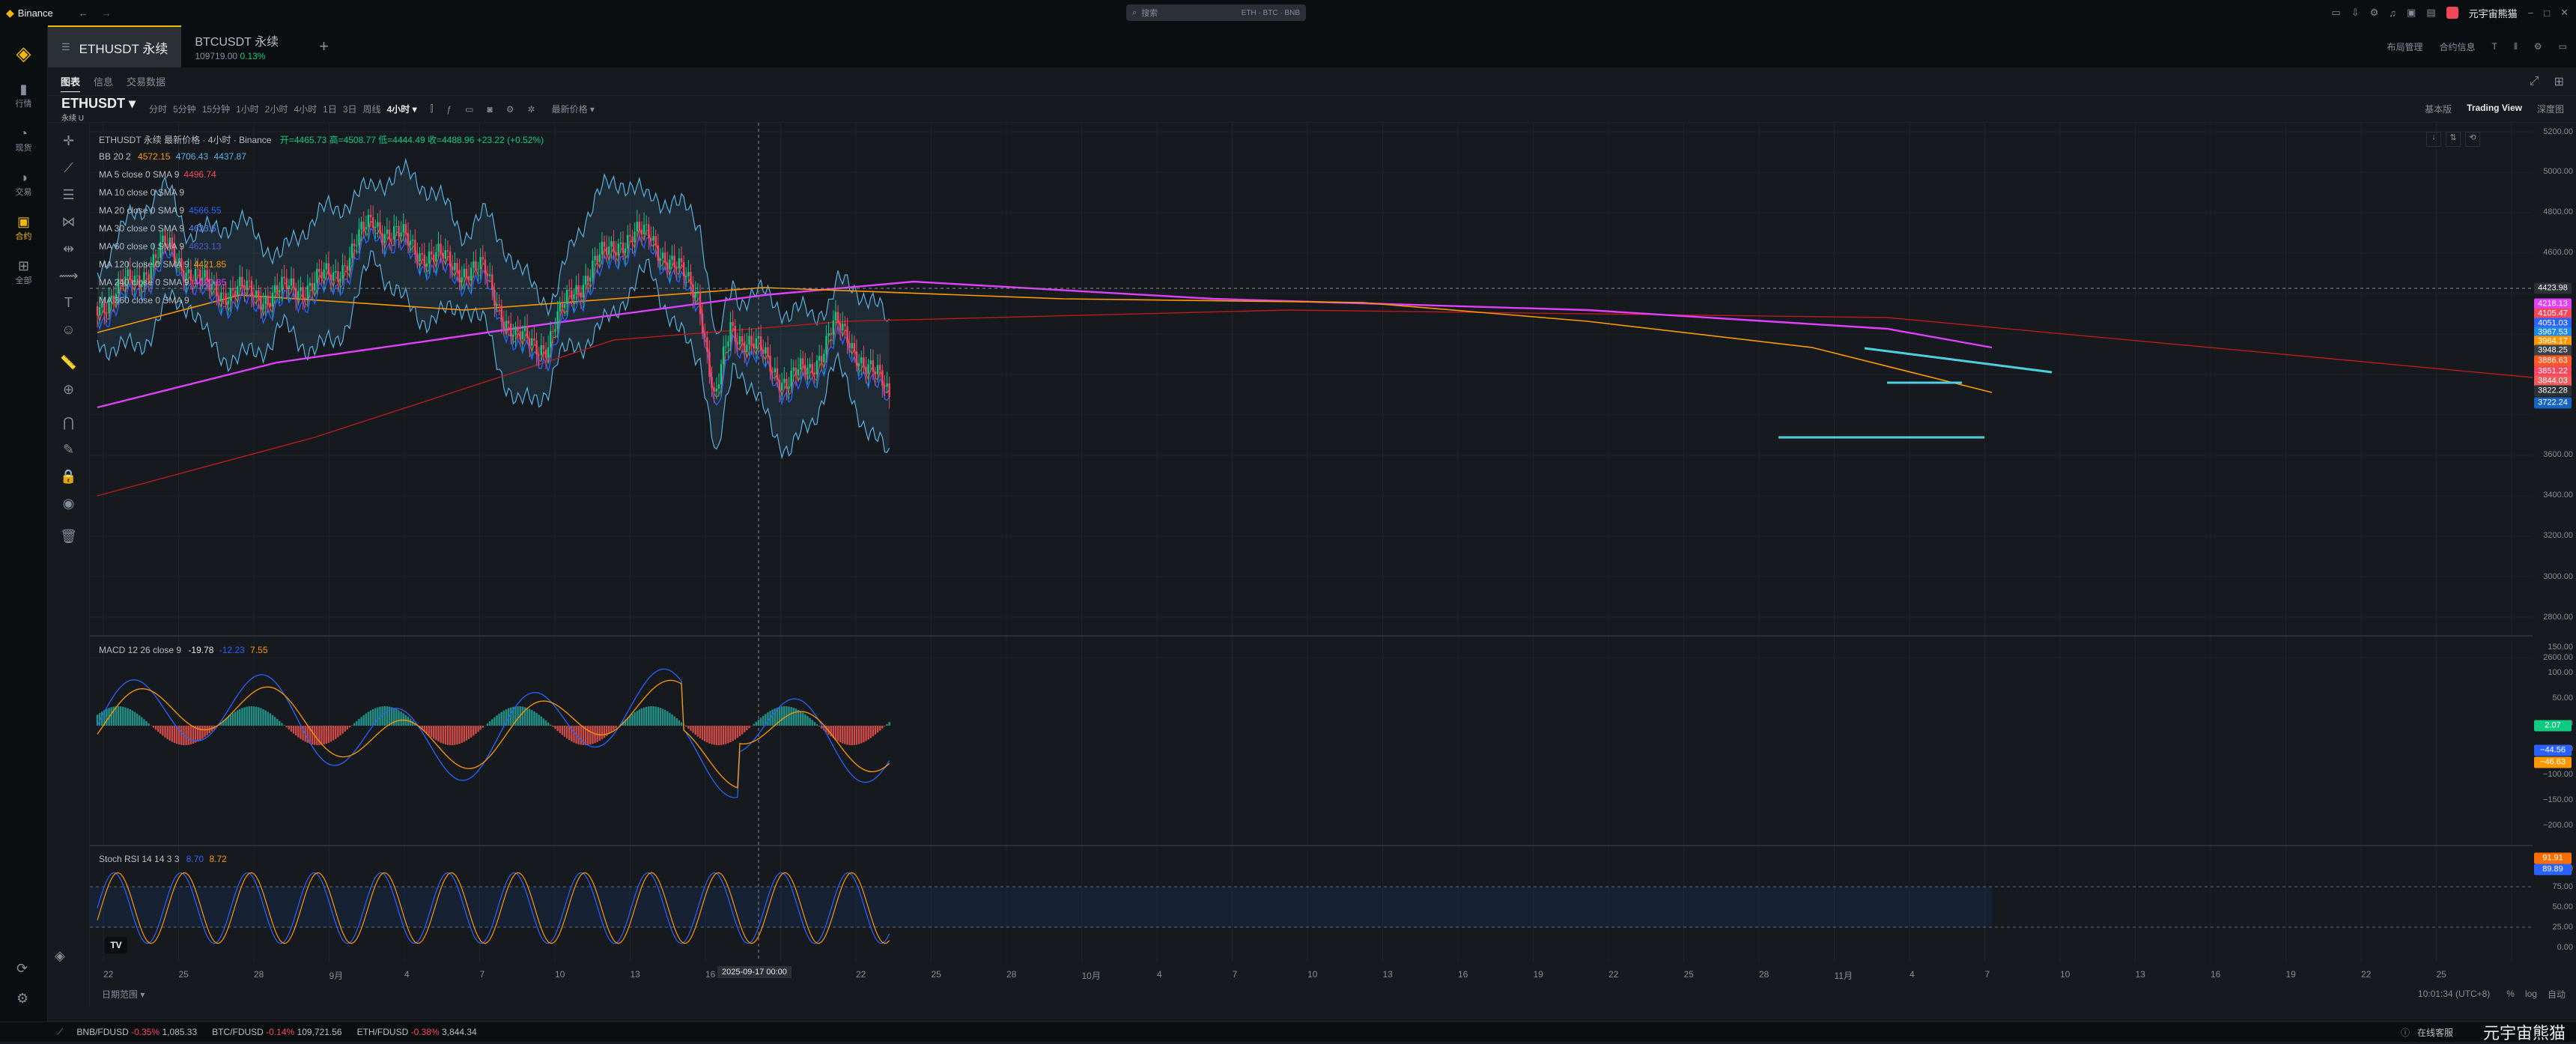  I want to click on trendline-icon: ⟋, so click(68, 167).